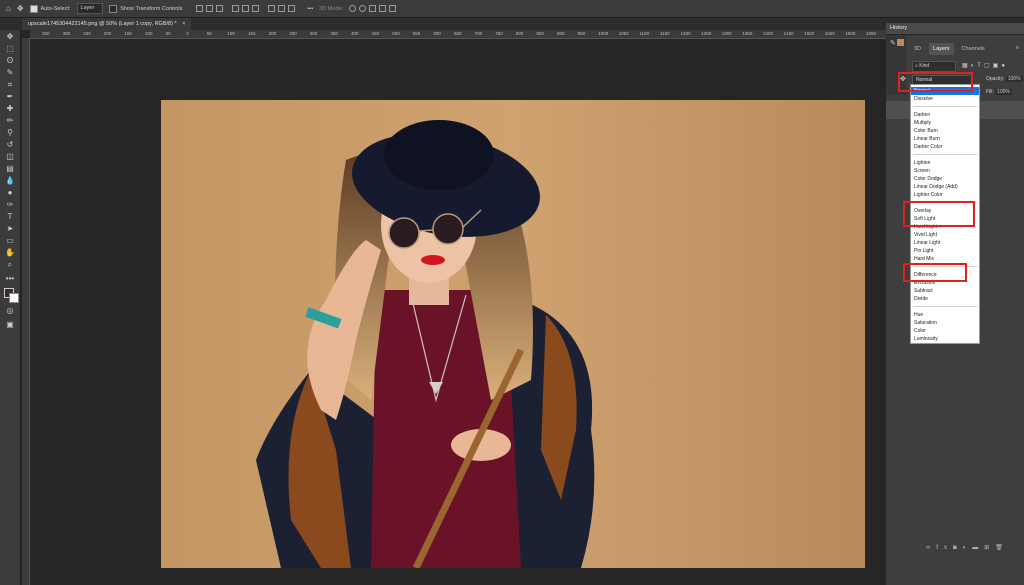 This screenshot has width=1024, height=585. What do you see at coordinates (10, 157) in the screenshot?
I see `eraser-tool-icon: ◫` at bounding box center [10, 157].